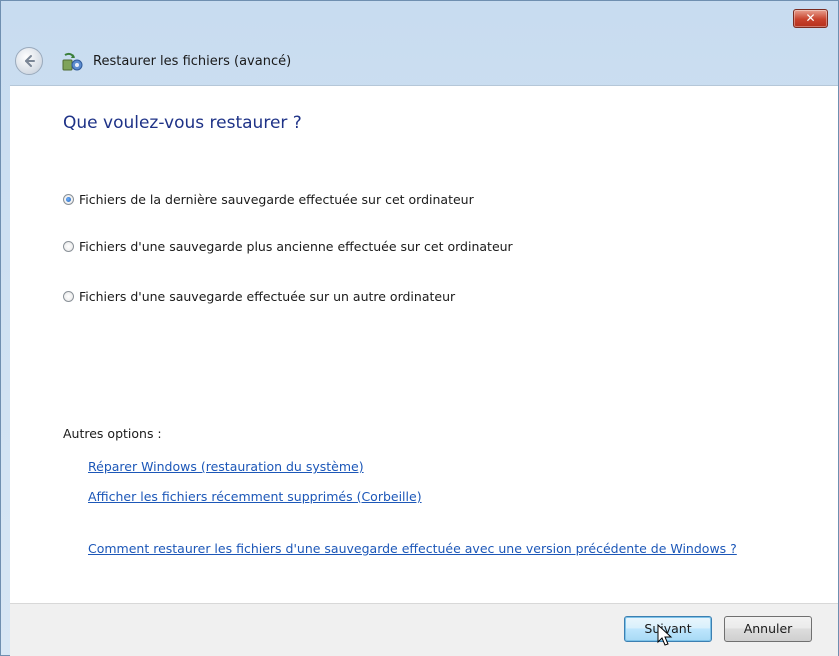 The height and width of the screenshot is (656, 839). I want to click on page-title: Que voulez-vous restaurer ?, so click(182, 123).